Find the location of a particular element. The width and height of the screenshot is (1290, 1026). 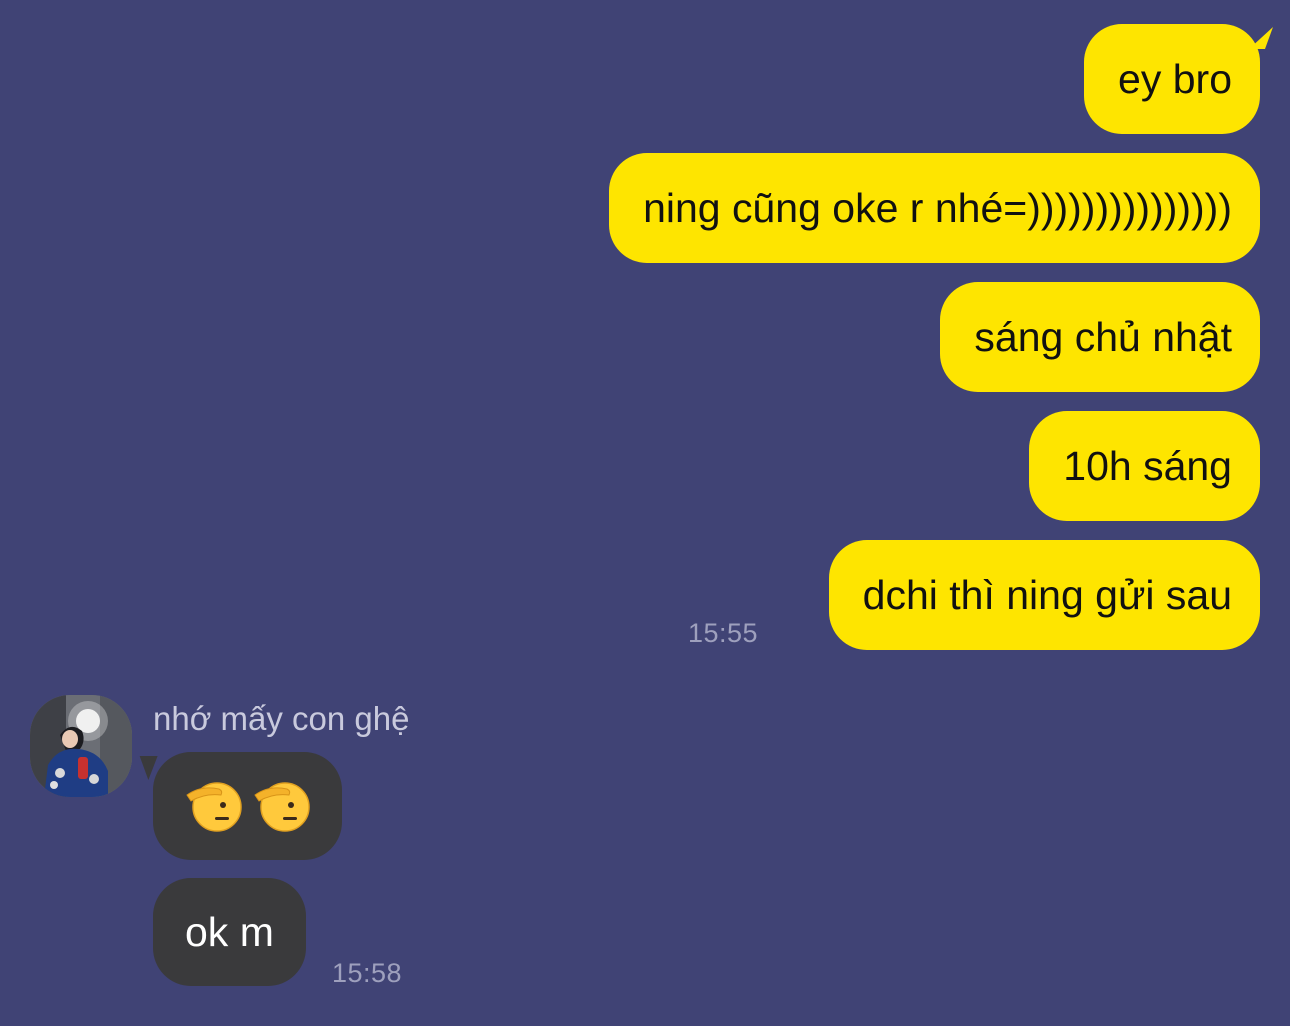

incoming-message: ok m is located at coordinates (229, 932).